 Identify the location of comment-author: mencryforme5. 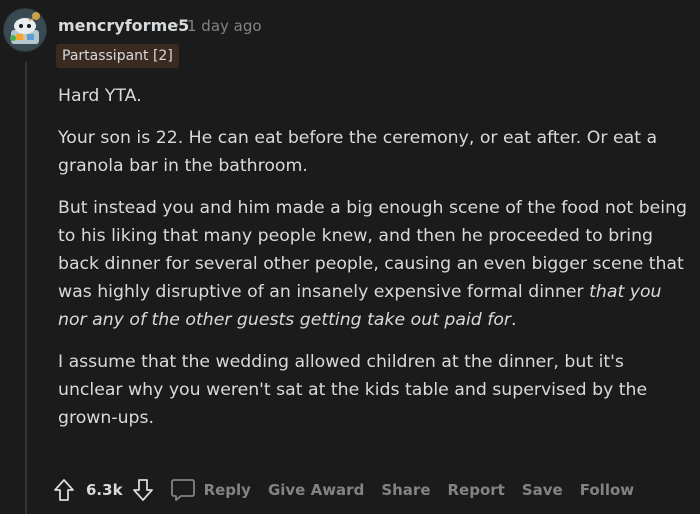
(123, 25).